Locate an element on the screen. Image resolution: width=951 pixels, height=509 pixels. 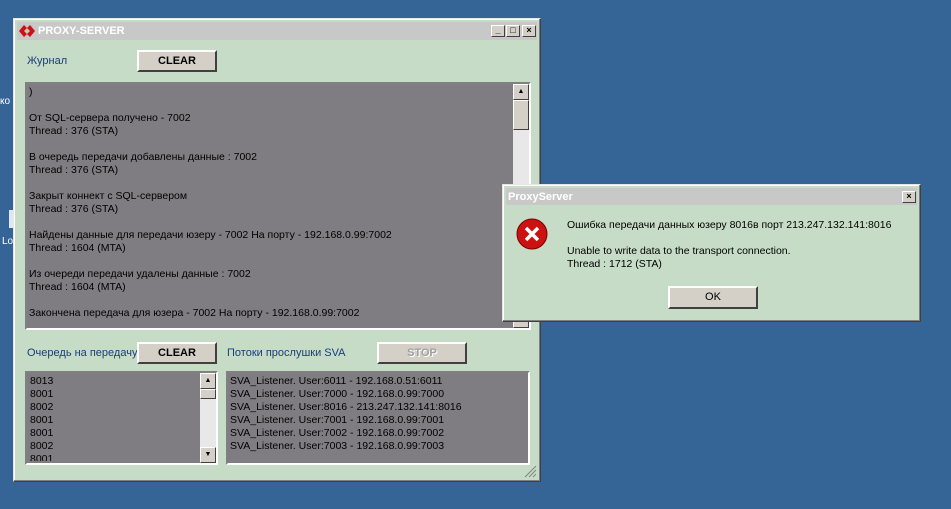
log-line: От SQL-сервера получено - 7002 is located at coordinates (110, 118).